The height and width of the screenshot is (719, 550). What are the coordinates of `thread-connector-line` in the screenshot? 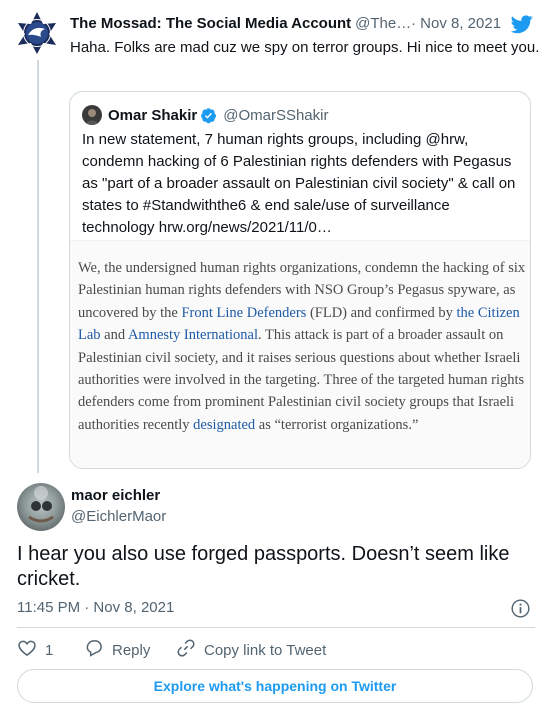 It's located at (38, 266).